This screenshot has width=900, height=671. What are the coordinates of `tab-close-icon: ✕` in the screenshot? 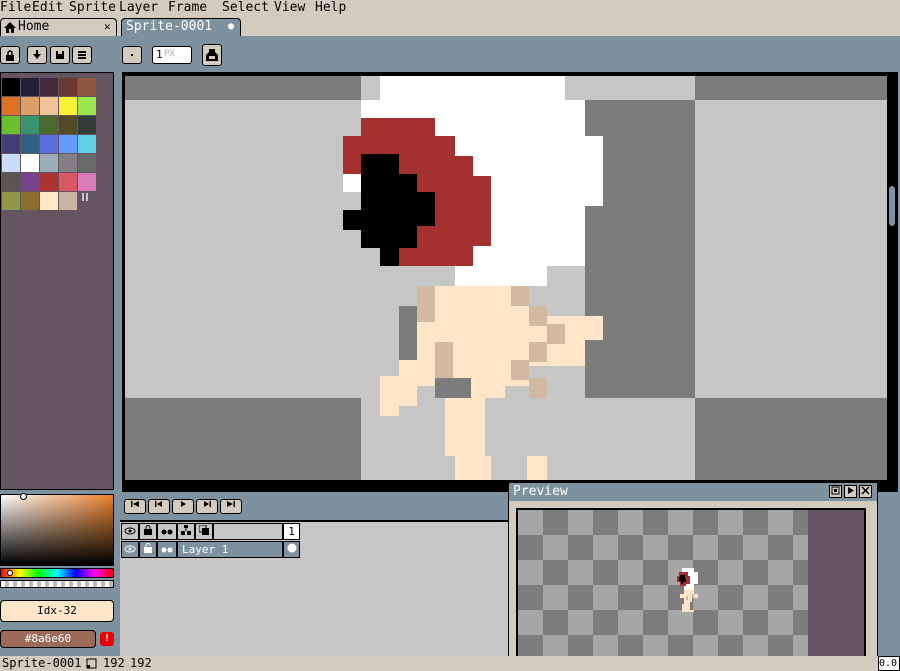 It's located at (107, 27).